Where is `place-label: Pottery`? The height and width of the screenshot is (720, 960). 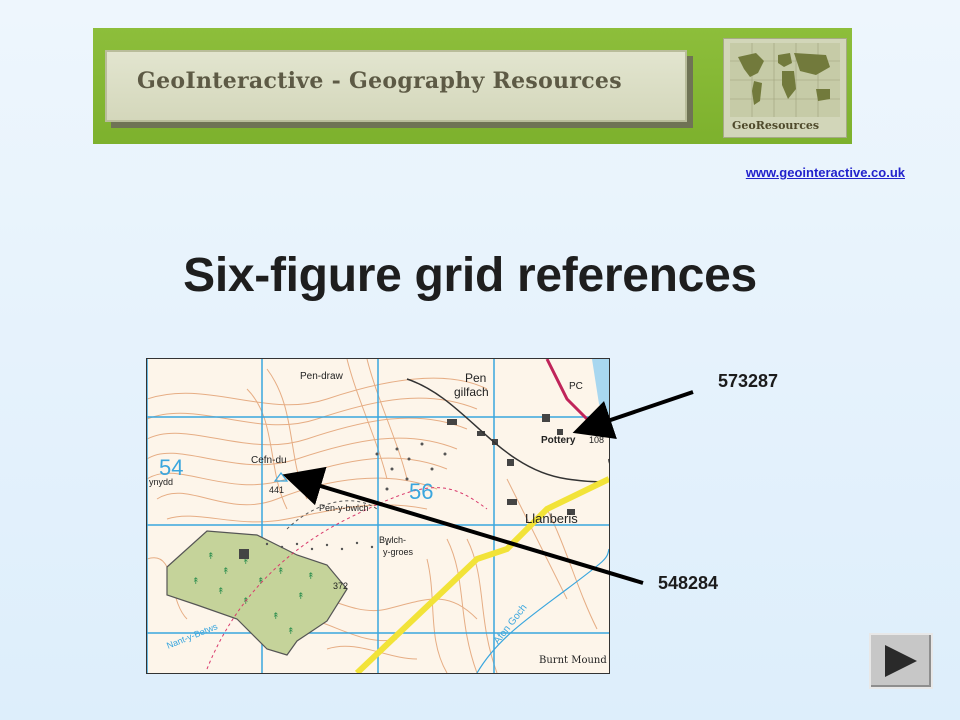
place-label: Pottery is located at coordinates (558, 440).